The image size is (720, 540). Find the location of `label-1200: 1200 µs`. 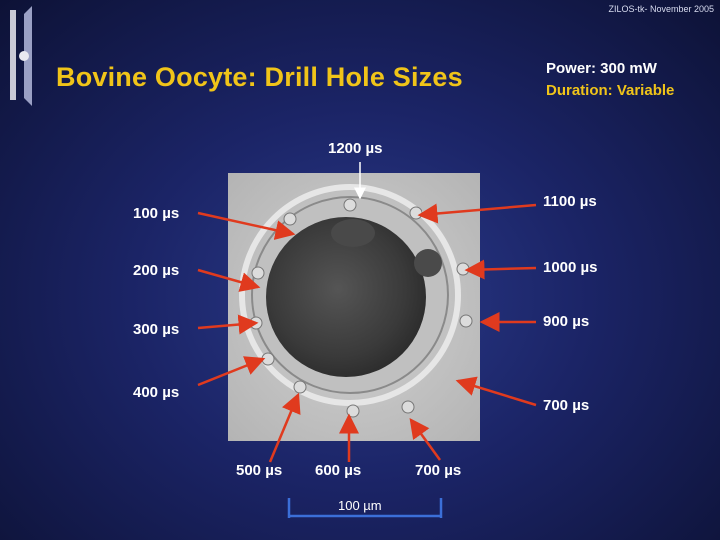

label-1200: 1200 µs is located at coordinates (355, 148).